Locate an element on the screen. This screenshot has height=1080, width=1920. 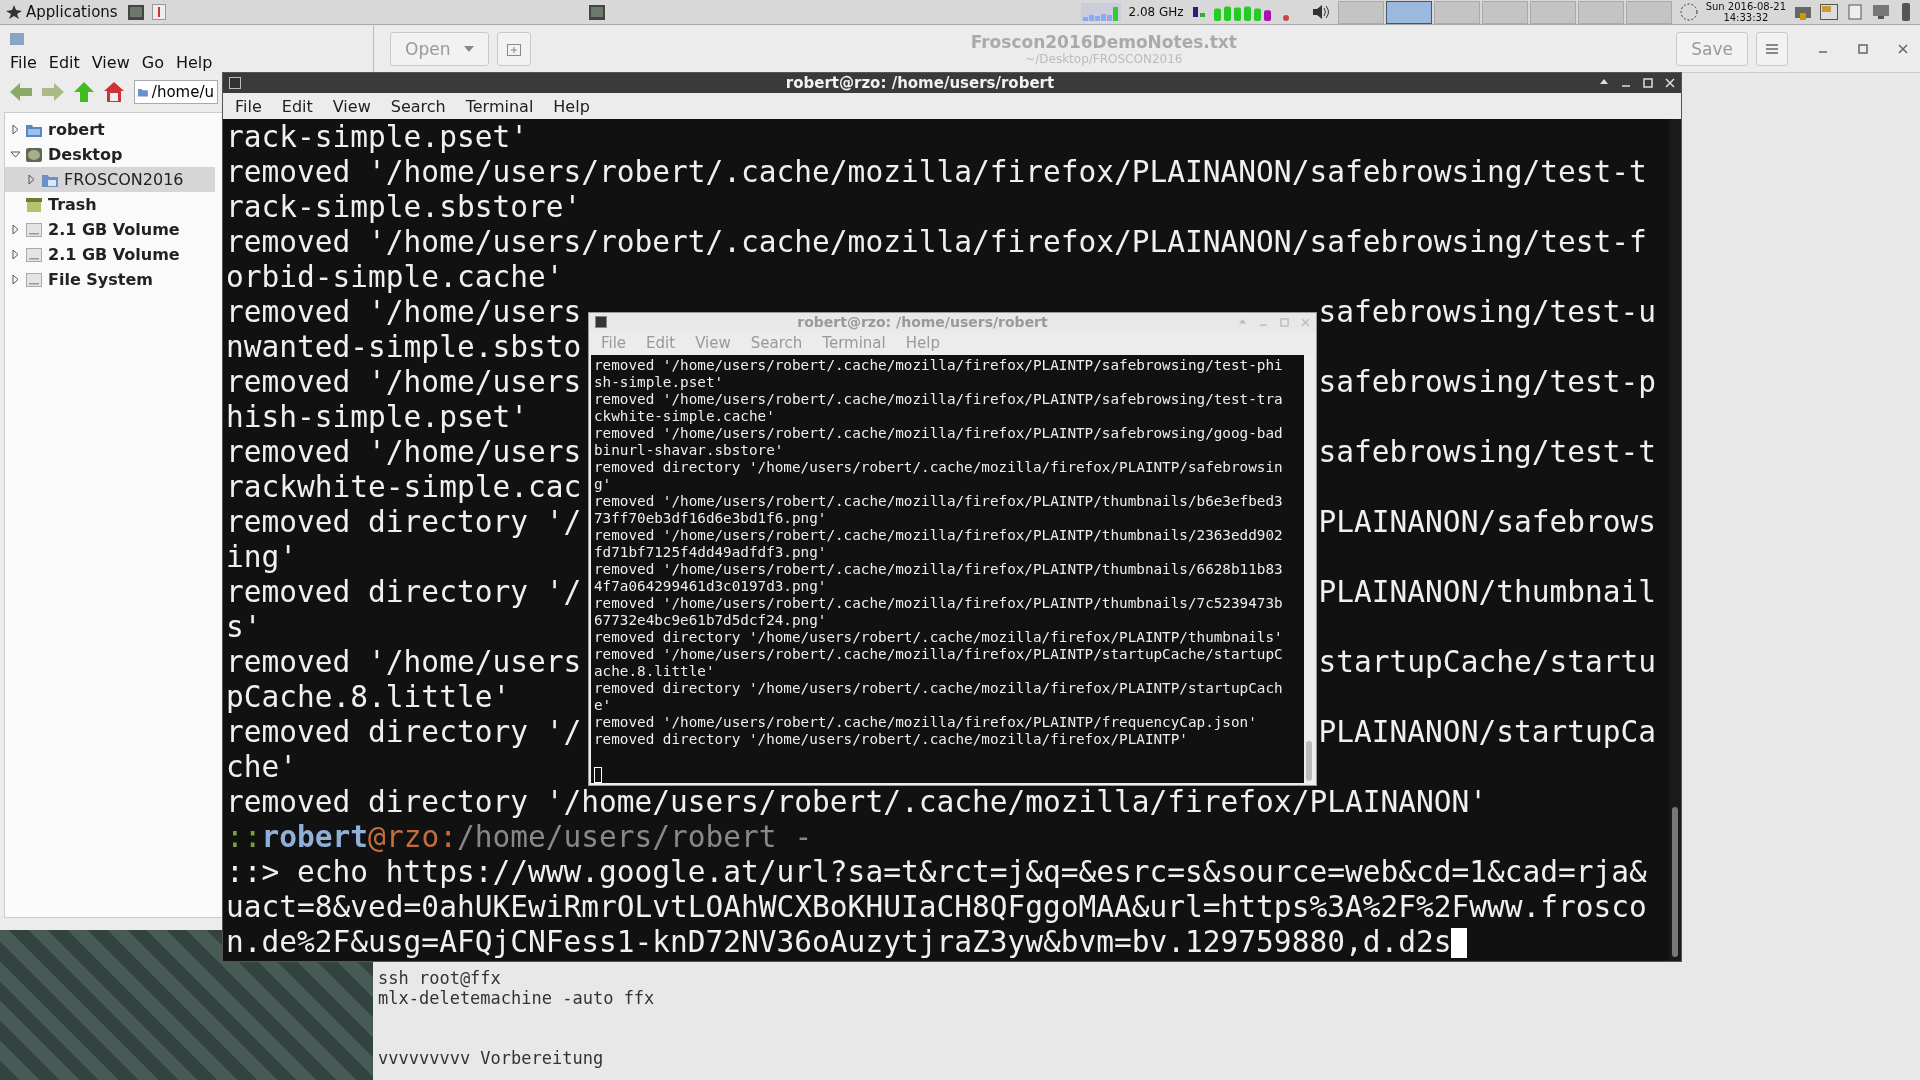
command-line: n.de%2F&usg=AFQjCNFess1-knD72NV36oAuzytjraZ3yw&bvm=bv.129759880,d.d2s is located at coordinates (839, 942).